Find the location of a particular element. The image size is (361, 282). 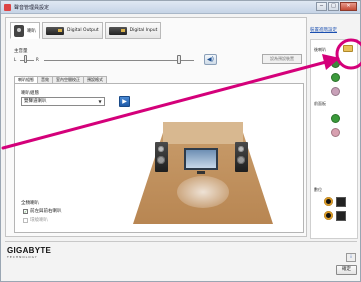

speaker-config-value: 雙聲道喇叭 is located at coordinates (35, 101).